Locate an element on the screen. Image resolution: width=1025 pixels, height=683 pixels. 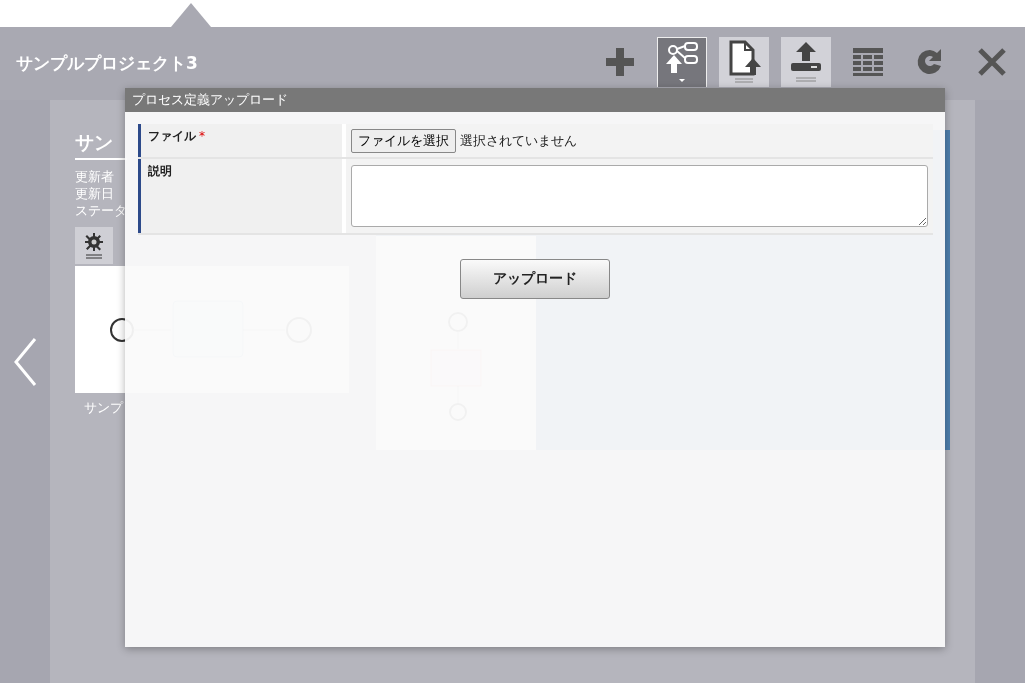
document-upload-icon is located at coordinates (744, 62).